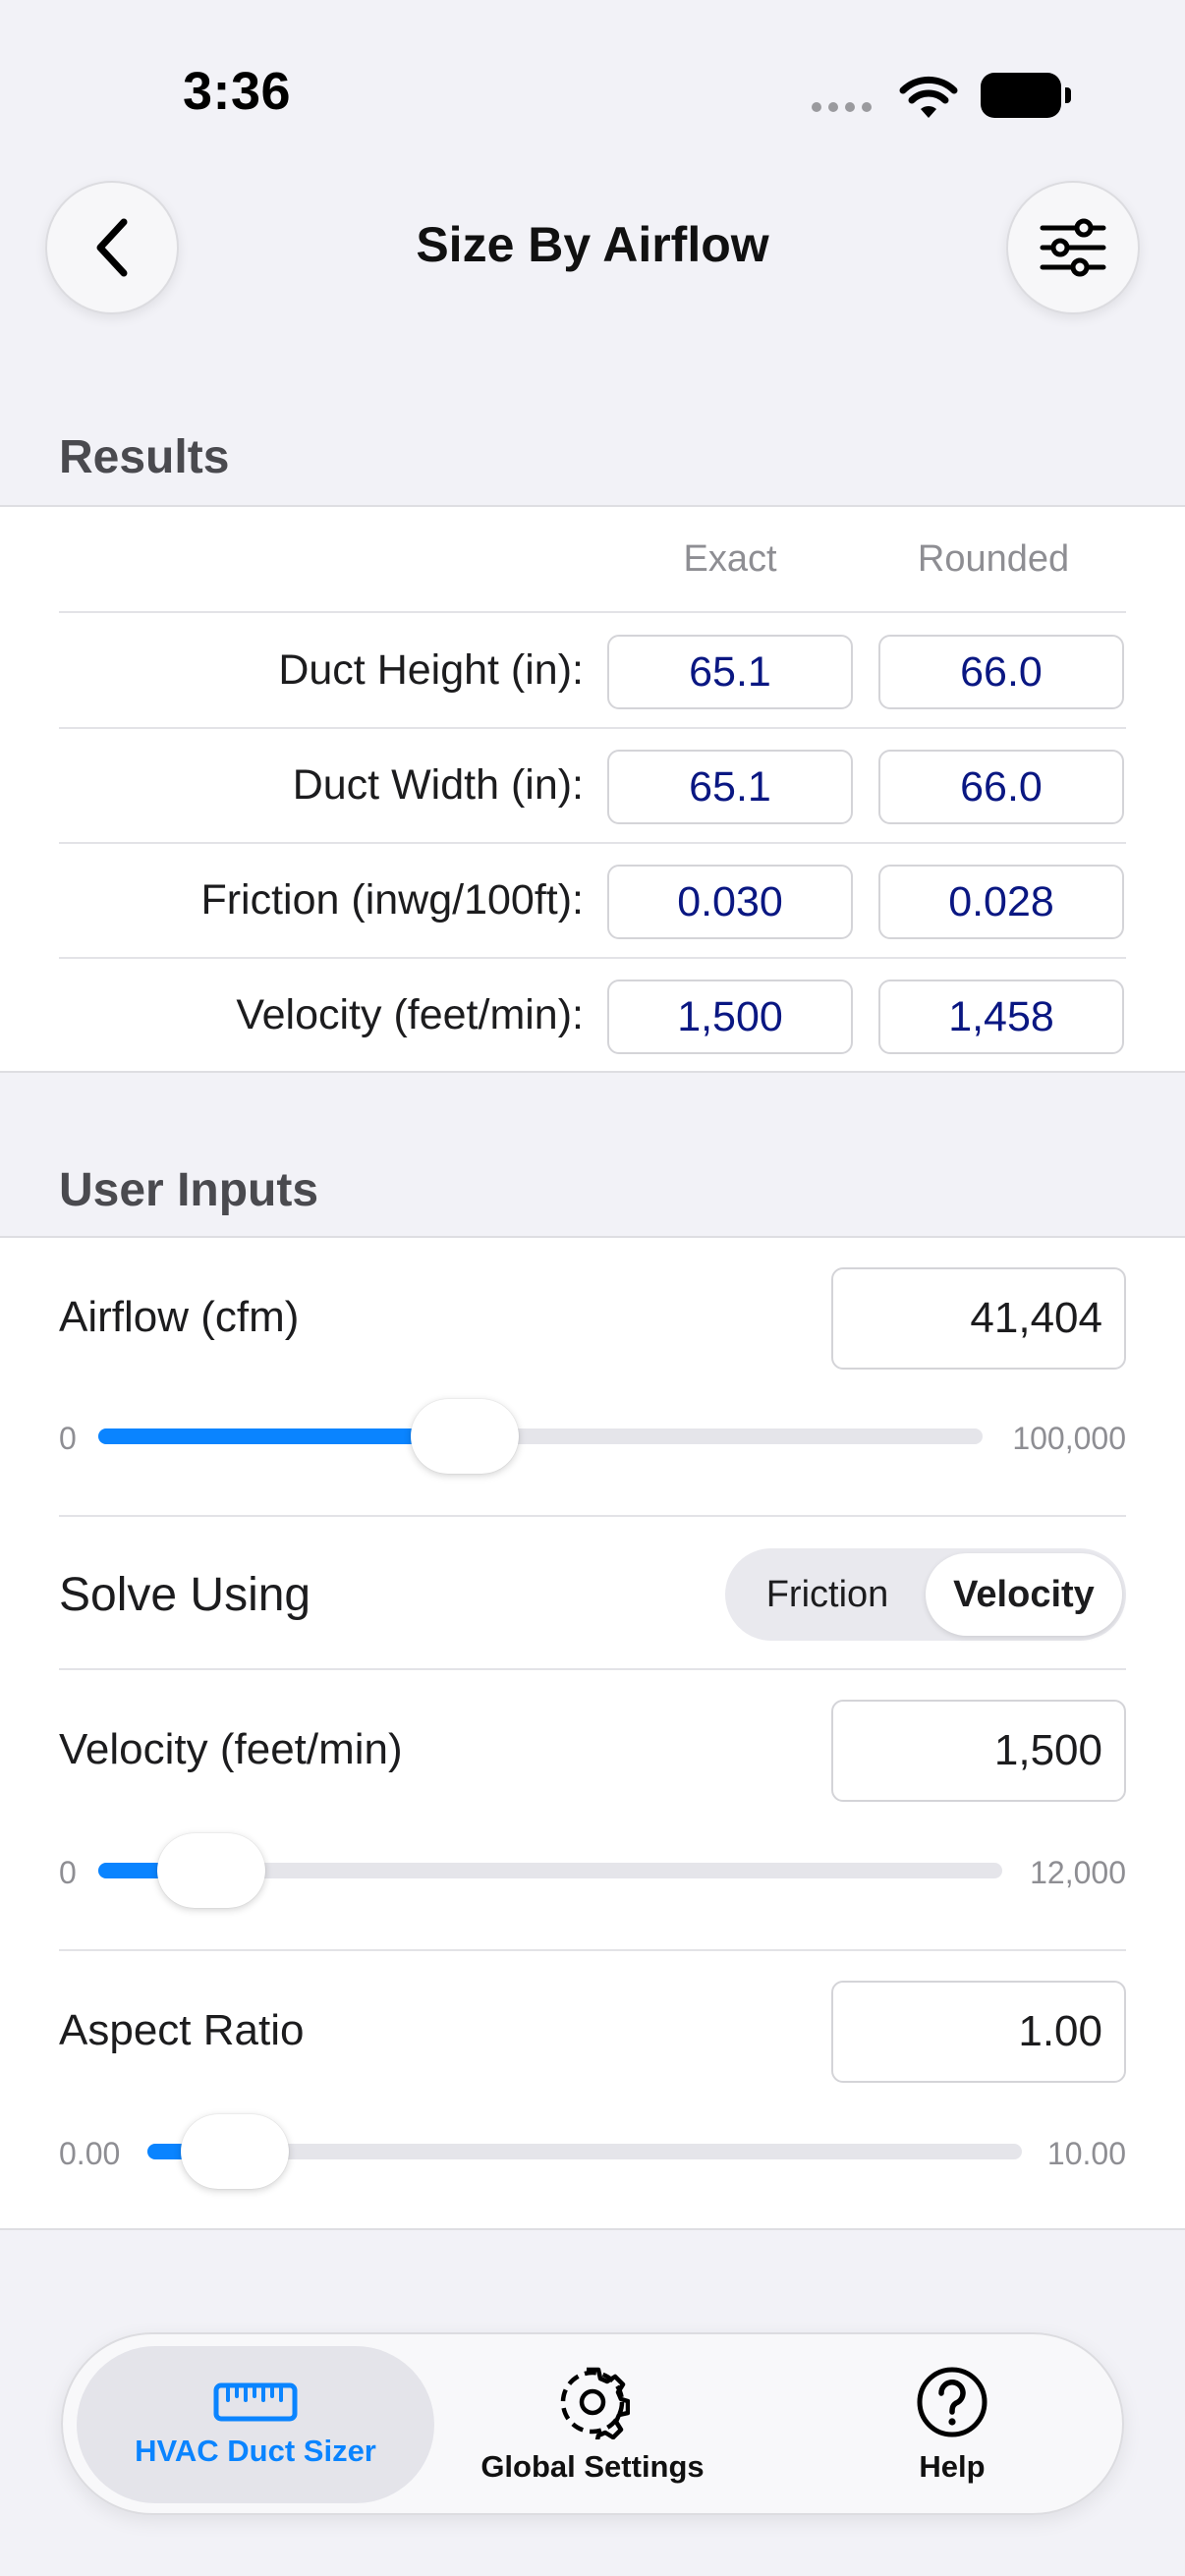 This screenshot has height=2576, width=1185. What do you see at coordinates (730, 787) in the screenshot?
I see `duct-width-exact: 65.1` at bounding box center [730, 787].